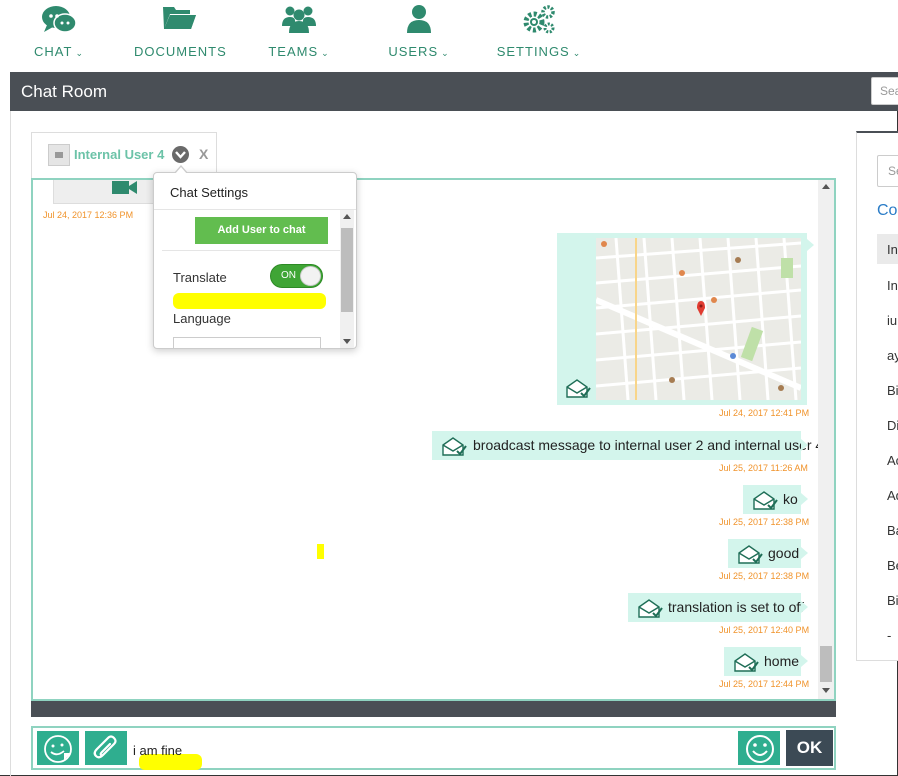 The image size is (898, 776). What do you see at coordinates (764, 684) in the screenshot?
I see `message-timestamp: Jul 25, 2017 12:44 PM` at bounding box center [764, 684].